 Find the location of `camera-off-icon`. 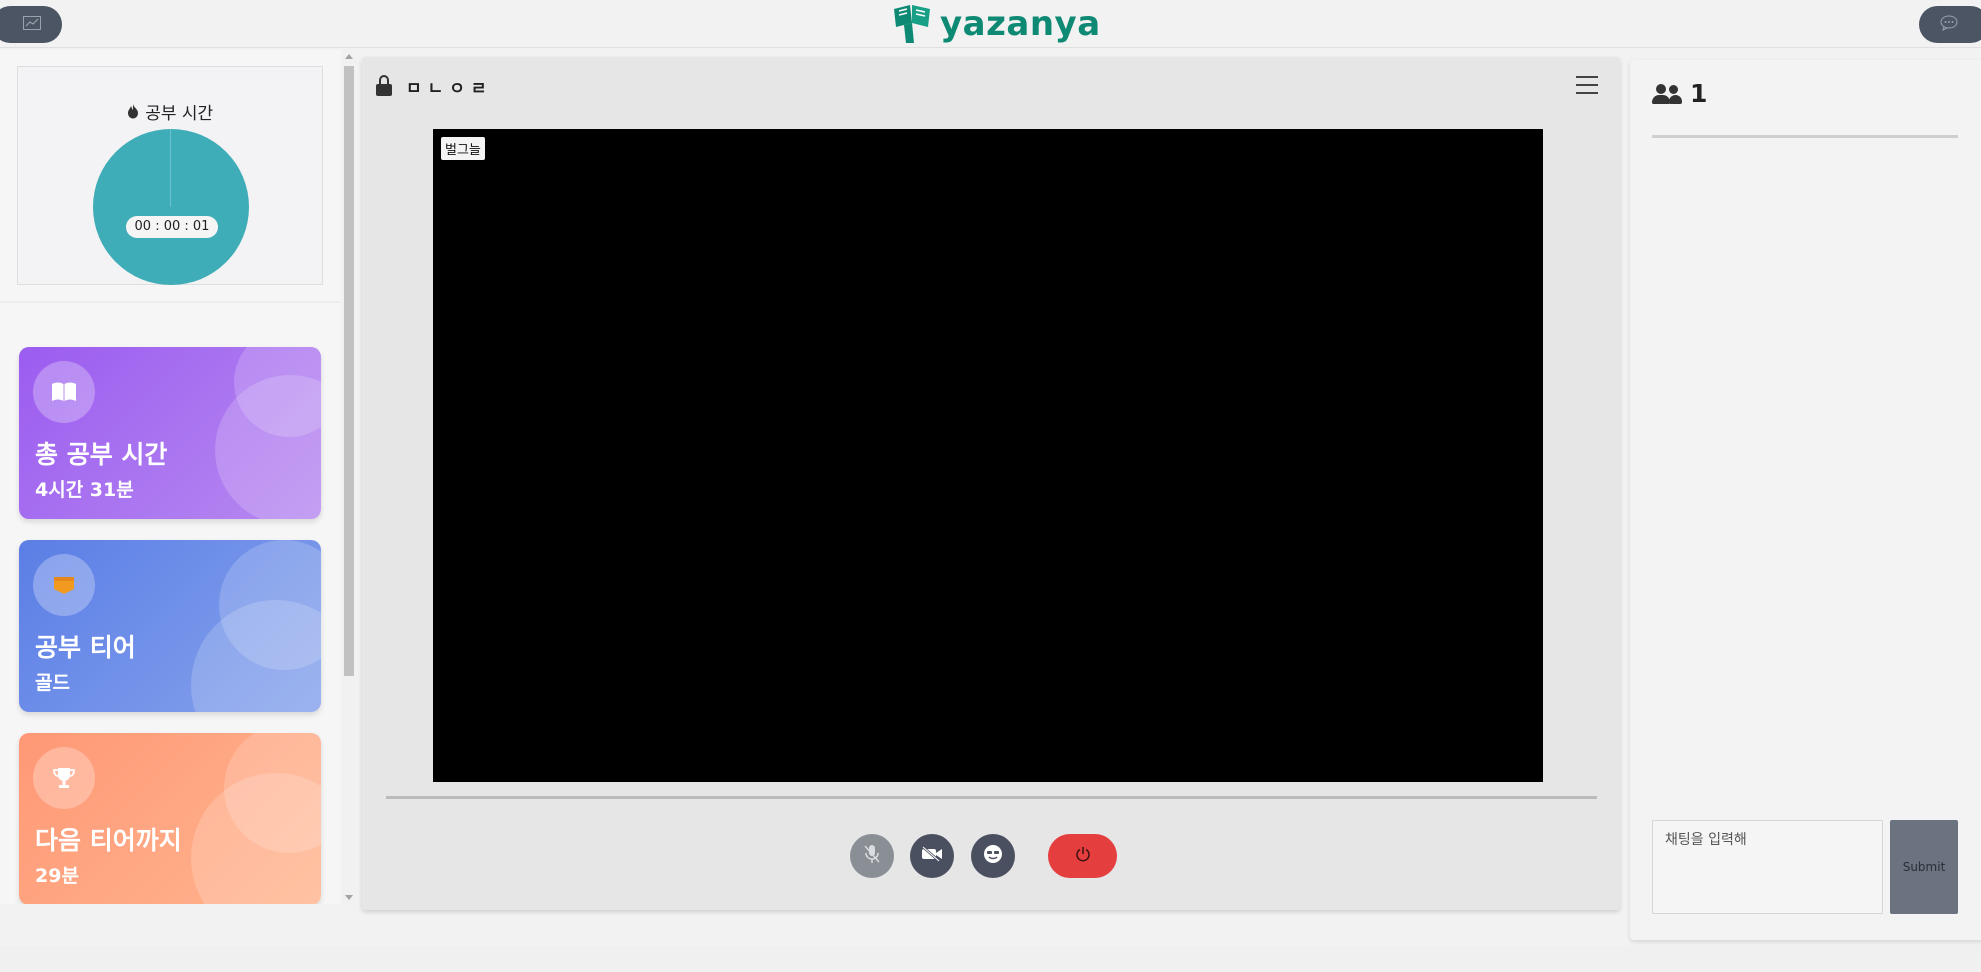

camera-off-icon is located at coordinates (932, 856).